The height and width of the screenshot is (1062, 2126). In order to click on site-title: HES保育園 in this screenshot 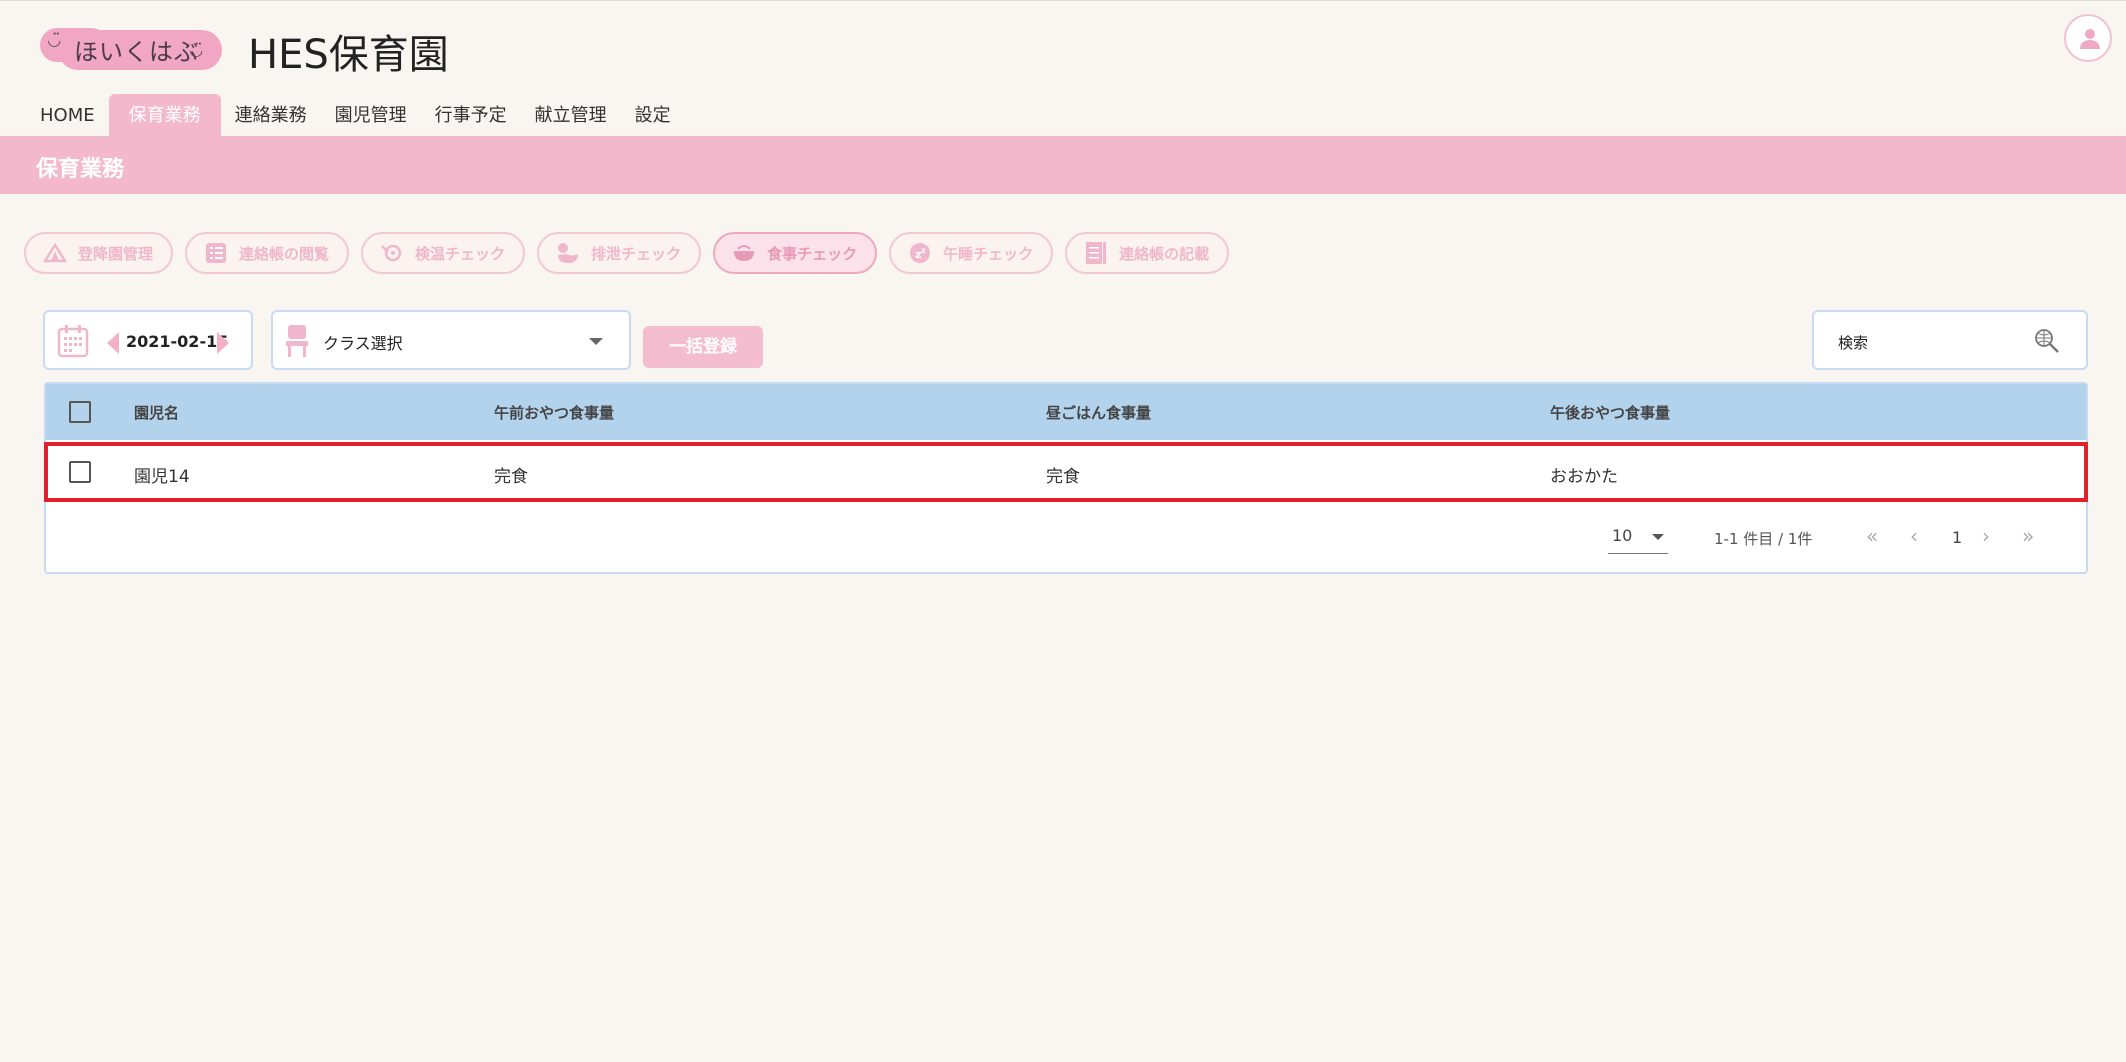, I will do `click(348, 55)`.